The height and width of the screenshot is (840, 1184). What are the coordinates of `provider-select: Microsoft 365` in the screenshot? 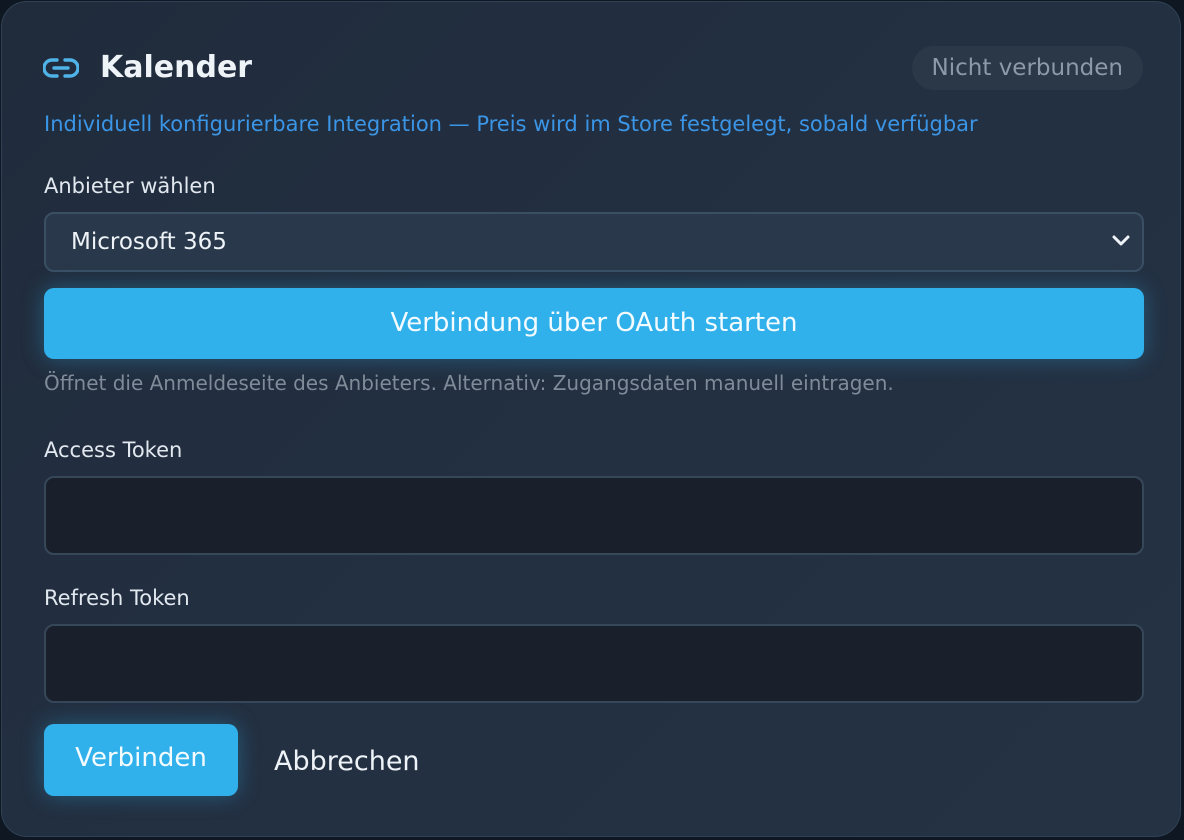 It's located at (594, 242).